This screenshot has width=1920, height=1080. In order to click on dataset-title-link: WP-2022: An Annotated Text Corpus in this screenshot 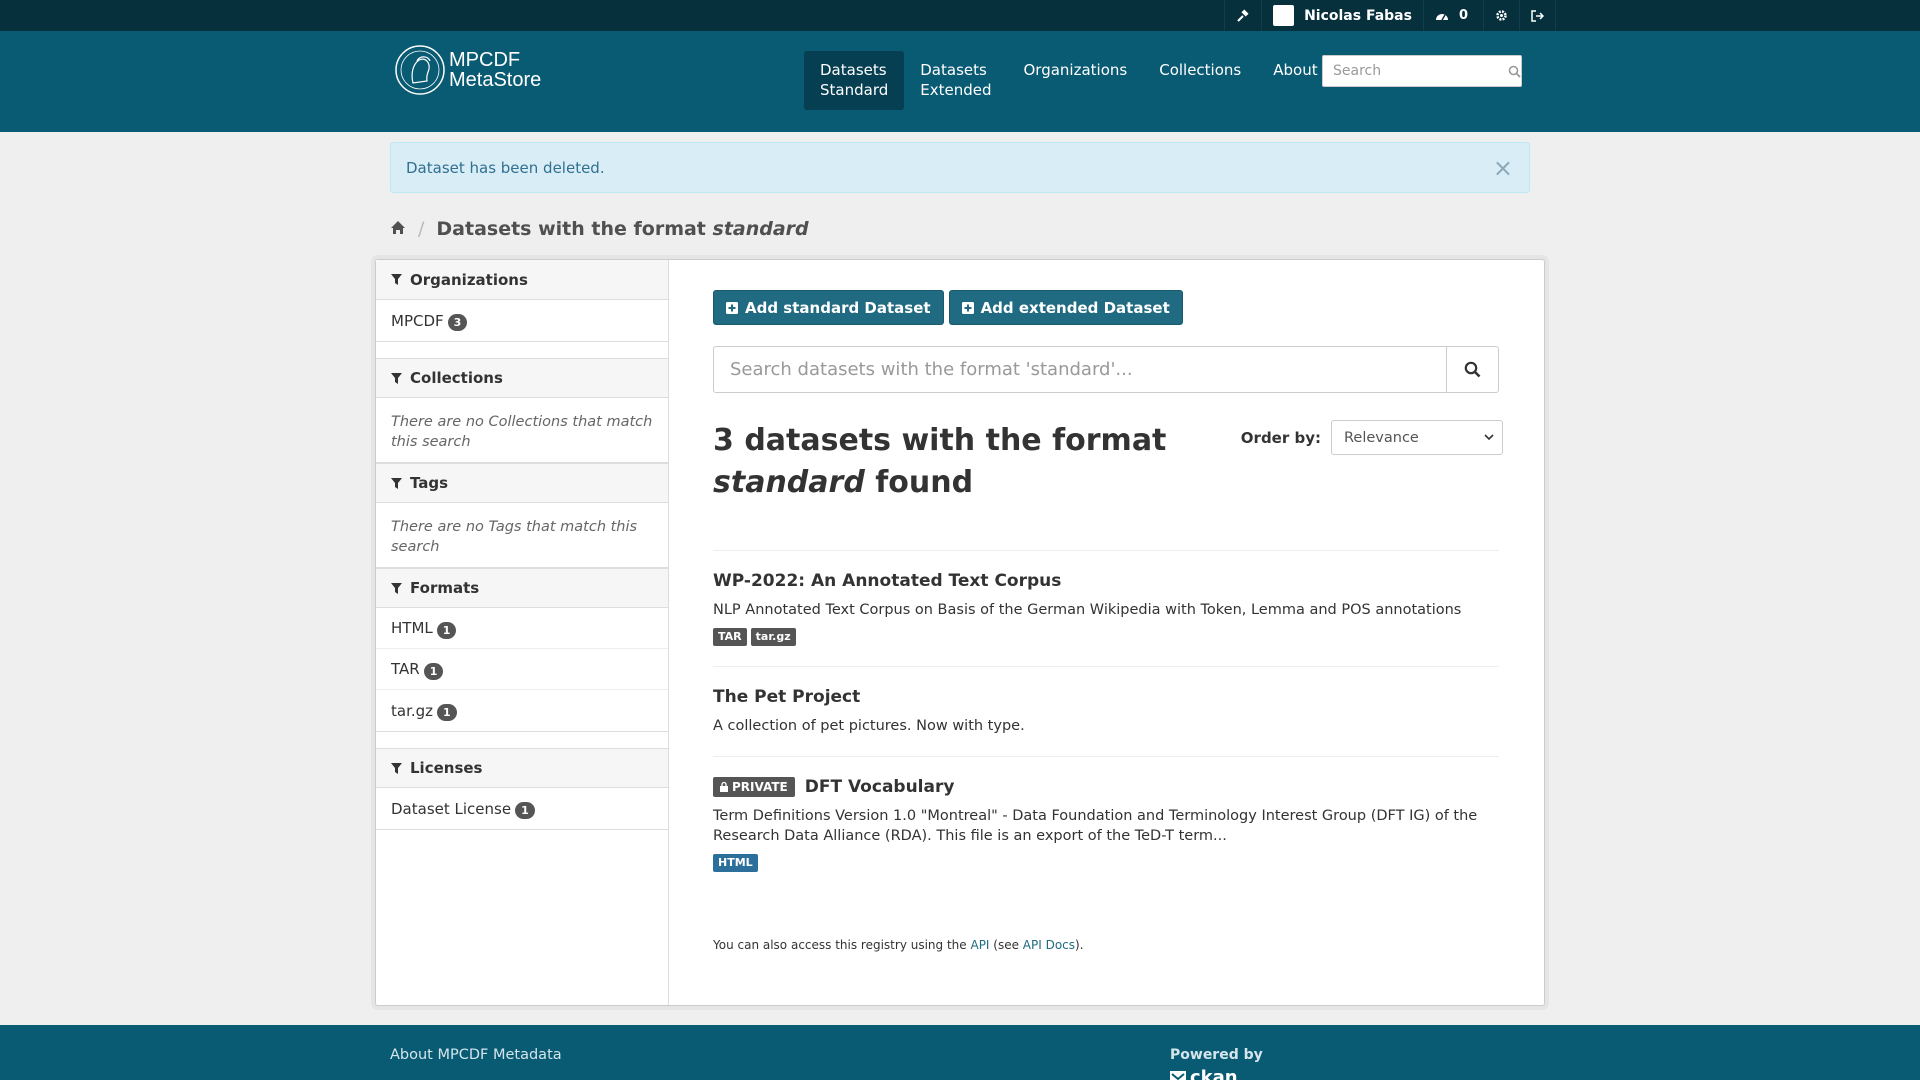, I will do `click(887, 581)`.